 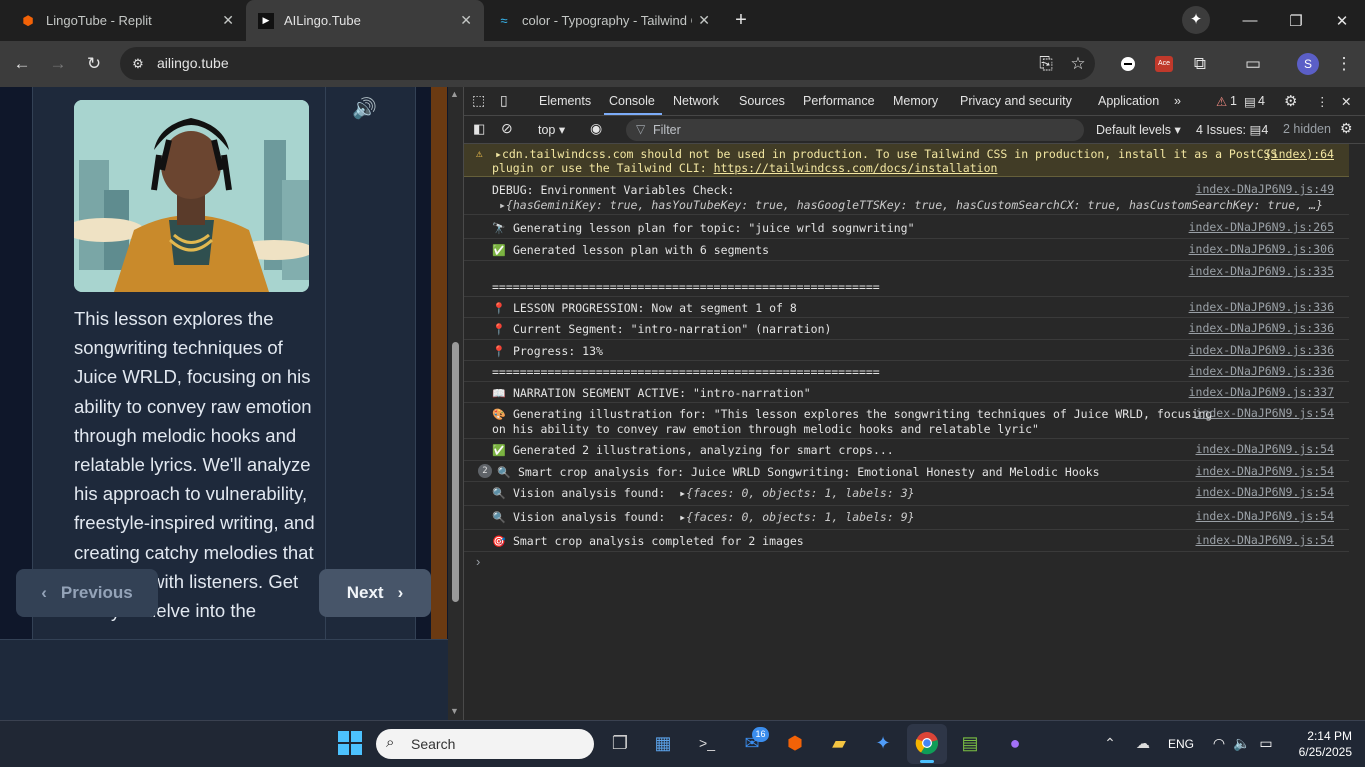 I want to click on tray-overflow-icon: ⌃, so click(x=1110, y=743).